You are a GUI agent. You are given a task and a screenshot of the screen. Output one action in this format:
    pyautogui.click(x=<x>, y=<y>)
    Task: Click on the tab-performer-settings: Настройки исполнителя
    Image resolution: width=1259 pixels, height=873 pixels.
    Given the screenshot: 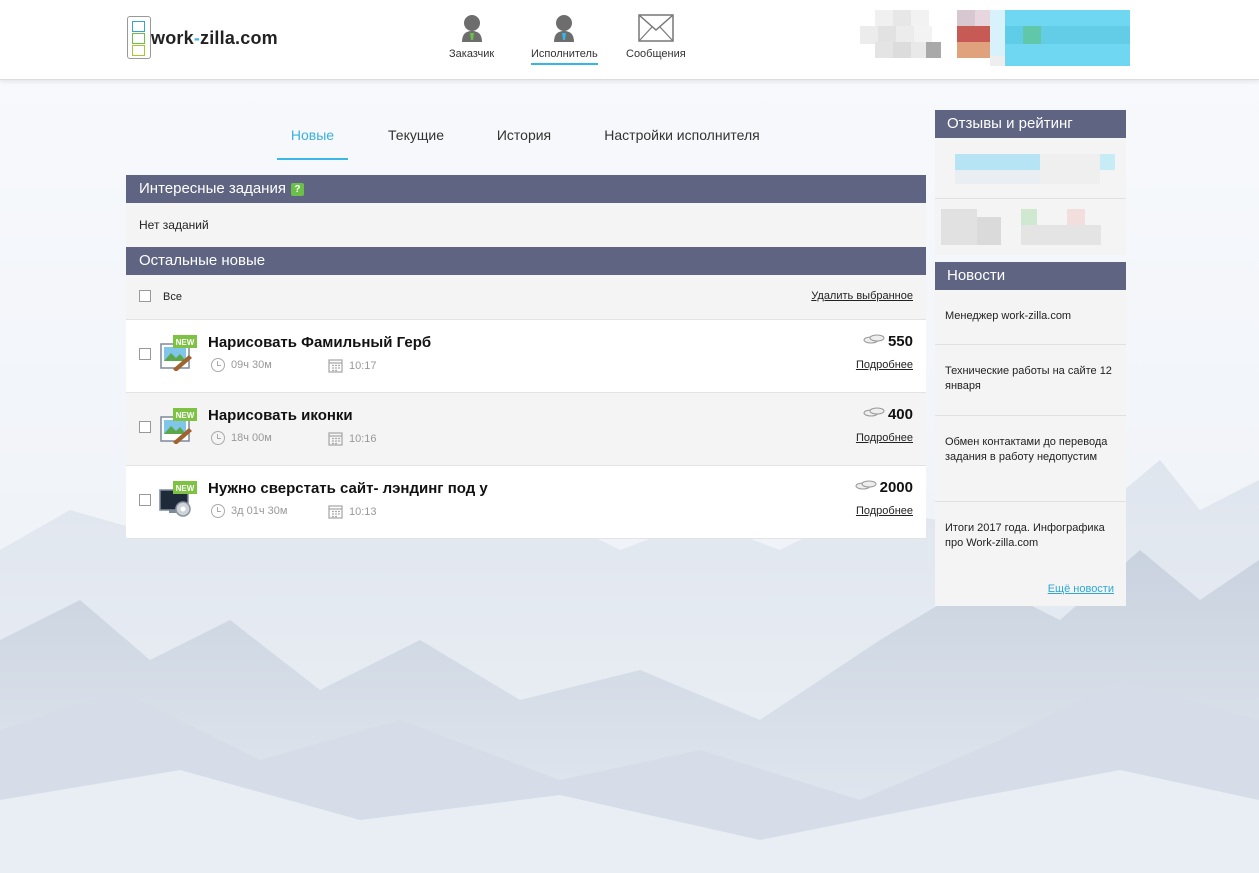 What is the action you would take?
    pyautogui.click(x=682, y=135)
    